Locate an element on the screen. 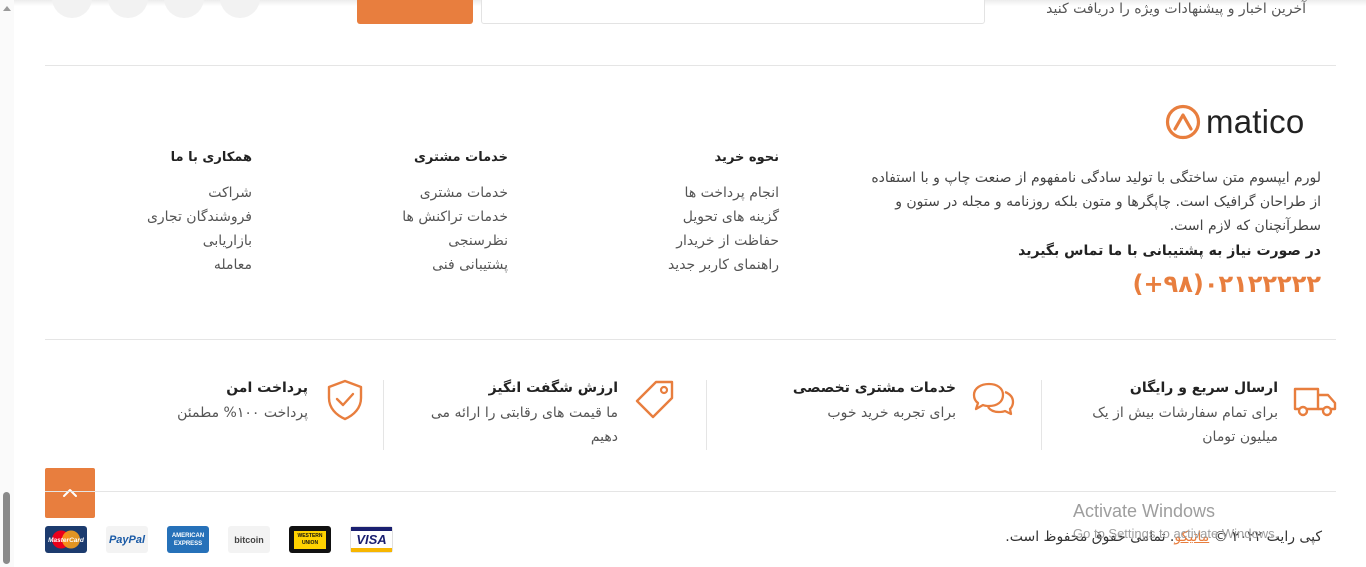  mastercard-icon: MasterCard is located at coordinates (66, 539).